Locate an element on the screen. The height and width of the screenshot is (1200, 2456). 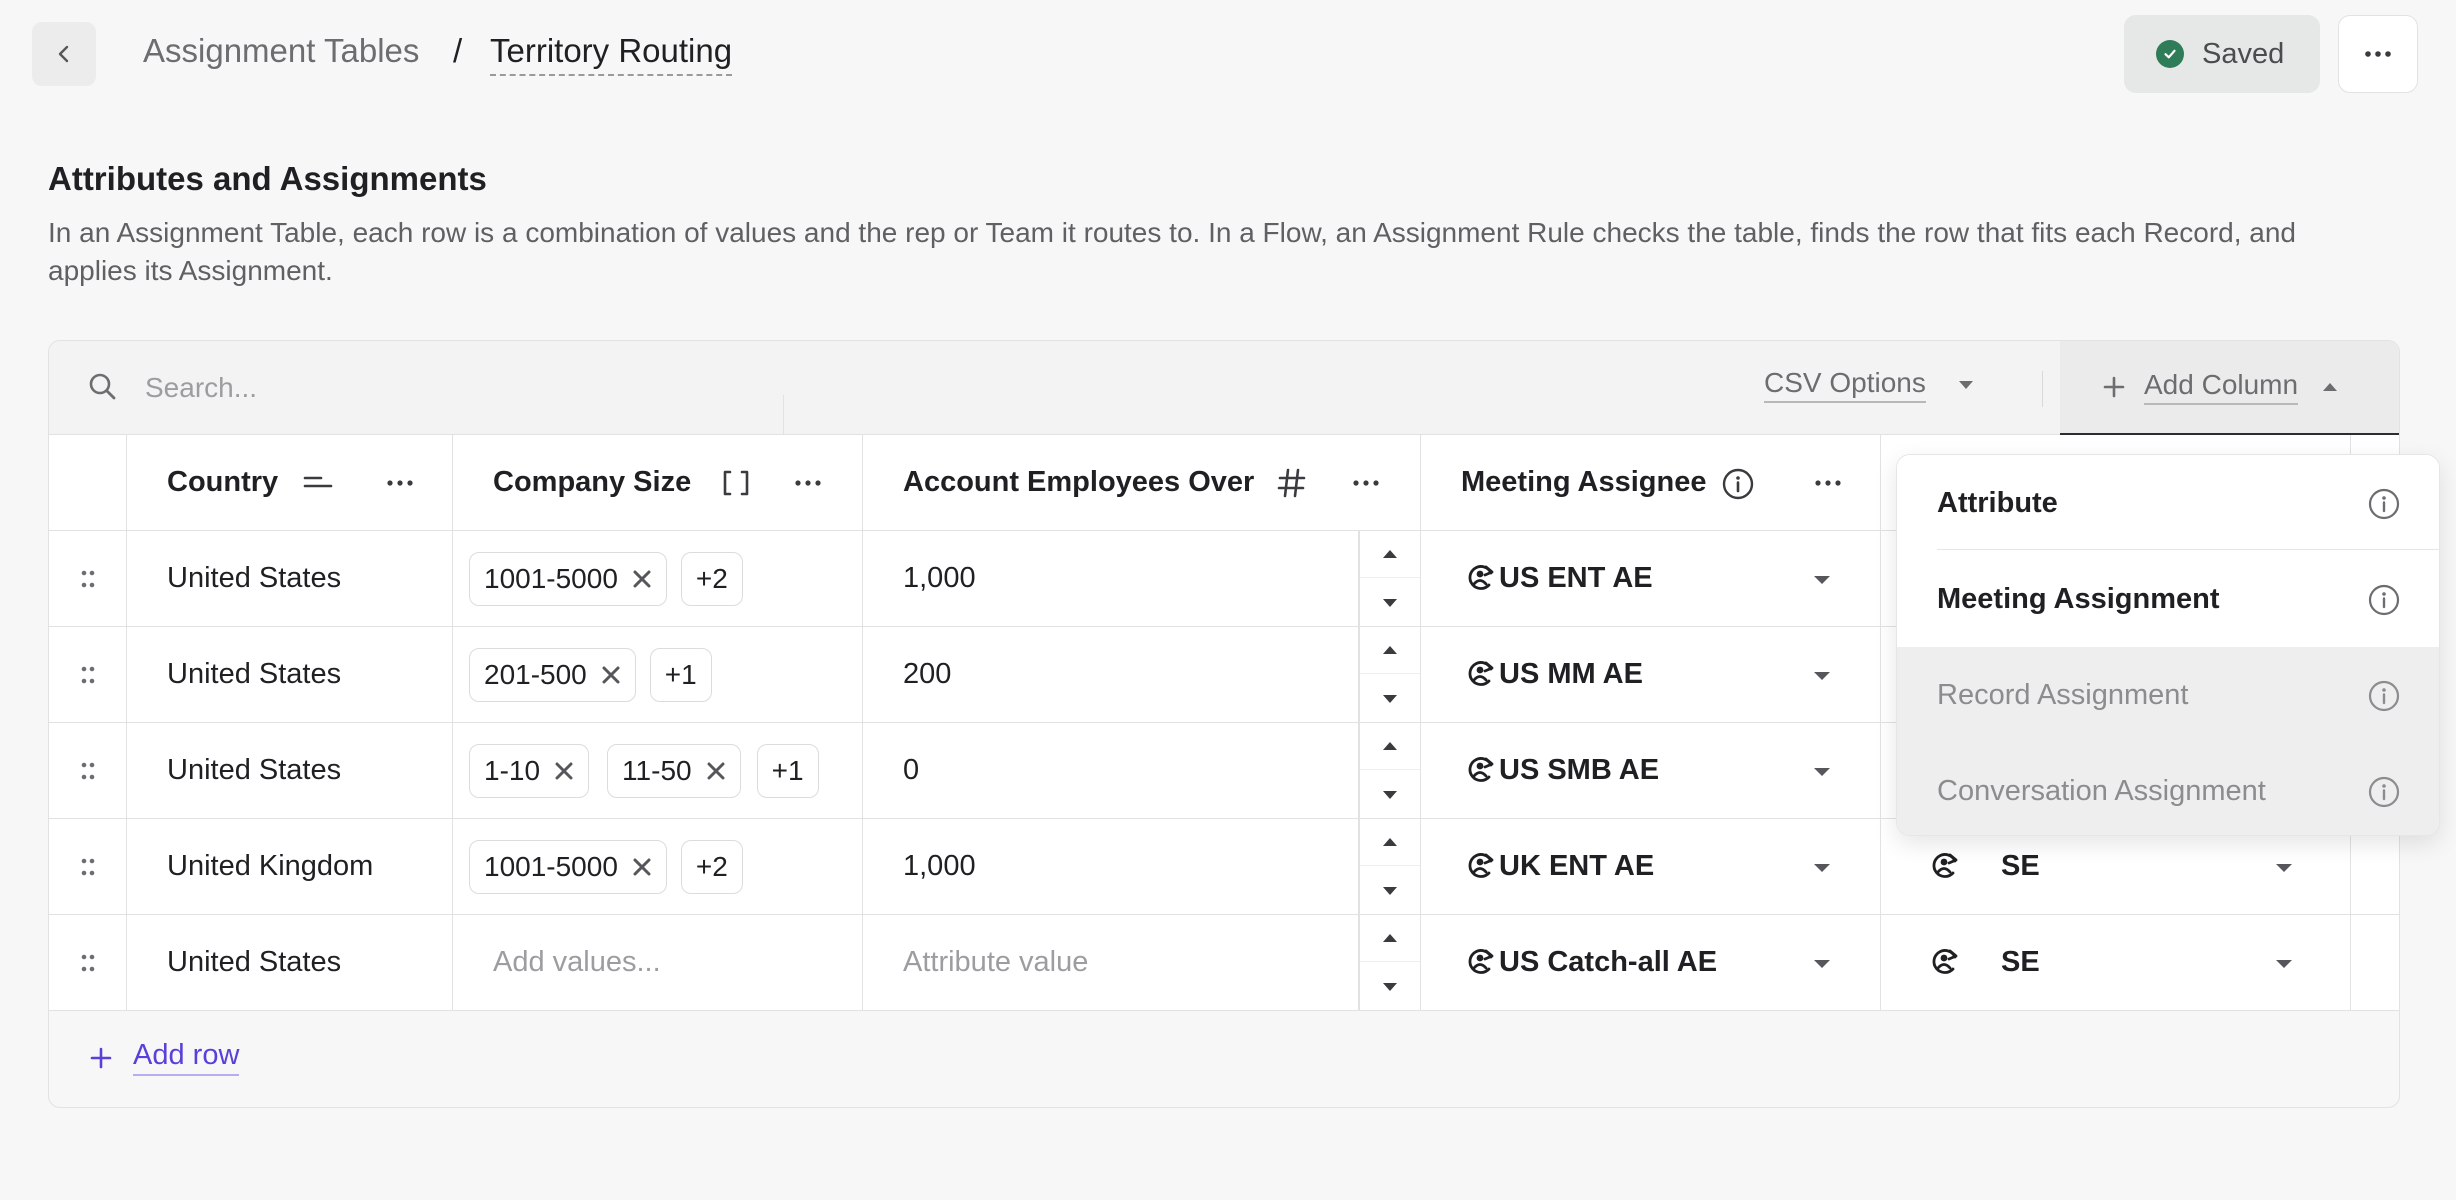
column-header-employees: Account Employees Over is located at coordinates (1142, 482).